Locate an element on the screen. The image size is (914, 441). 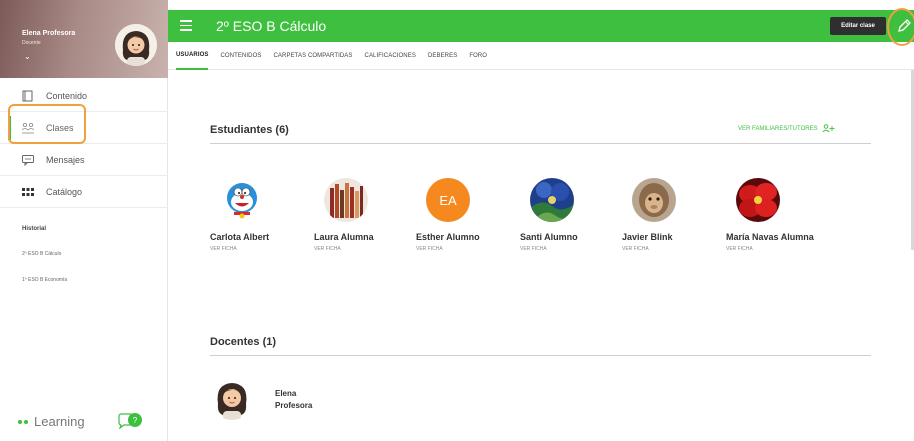
student-card: Laura Alumna VER FICHA is located at coordinates (359, 215).